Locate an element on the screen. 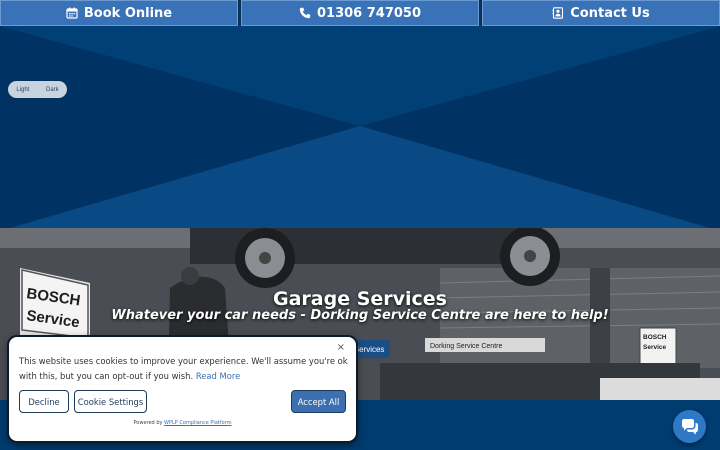  phone-number-label: 01306 747050 is located at coordinates (369, 13).